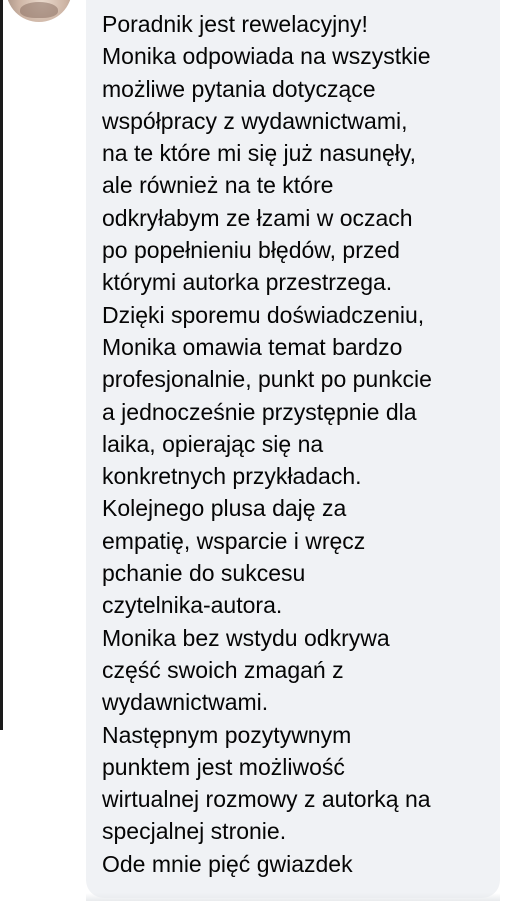 The width and height of the screenshot is (518, 901). I want to click on comment-line: Kolejnego plusa daję za, so click(224, 508).